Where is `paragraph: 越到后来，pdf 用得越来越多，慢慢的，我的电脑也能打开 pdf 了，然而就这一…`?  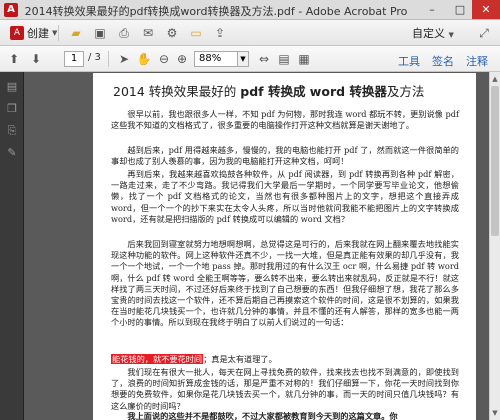
paragraph: 越到后来，pdf 用得越来越多，慢慢的，我的电脑也能打开 pdf 了，然而就这一… is located at coordinates (285, 156).